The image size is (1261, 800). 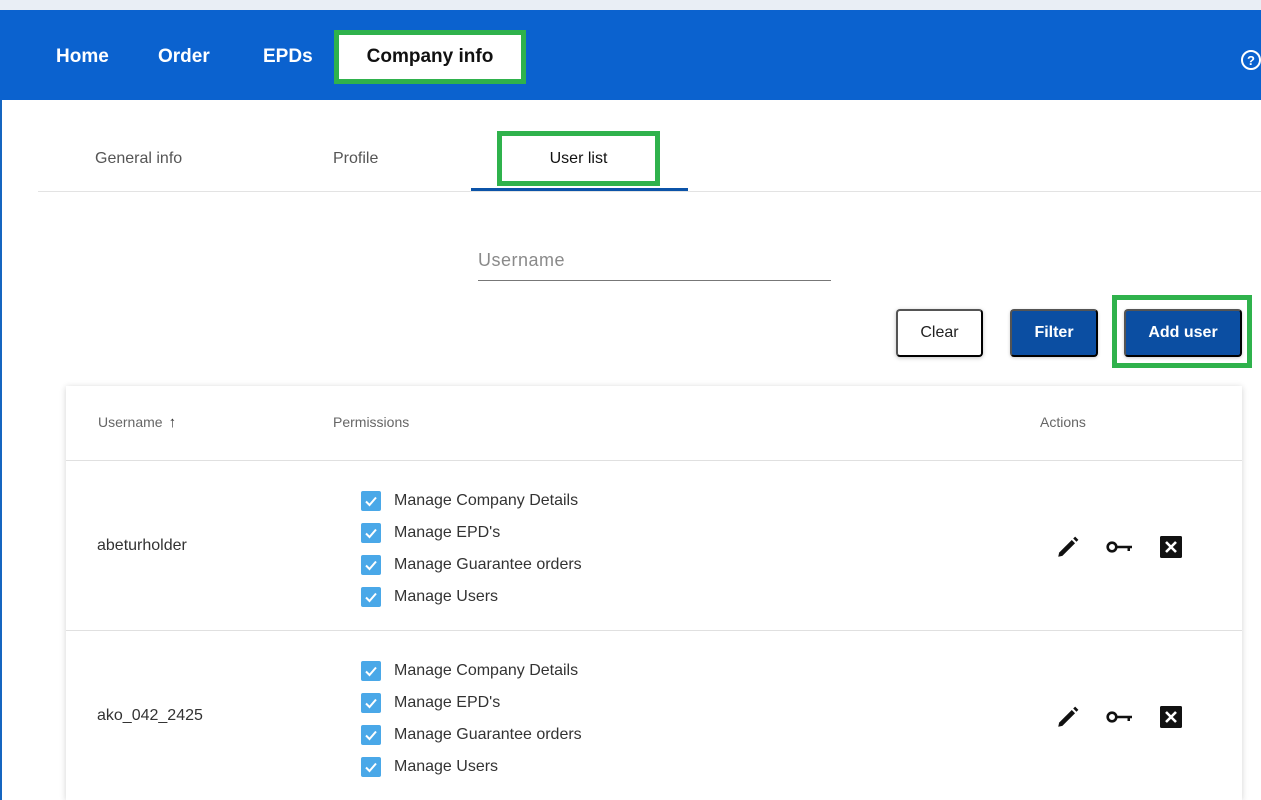 I want to click on clear-button: Clear, so click(x=939, y=333).